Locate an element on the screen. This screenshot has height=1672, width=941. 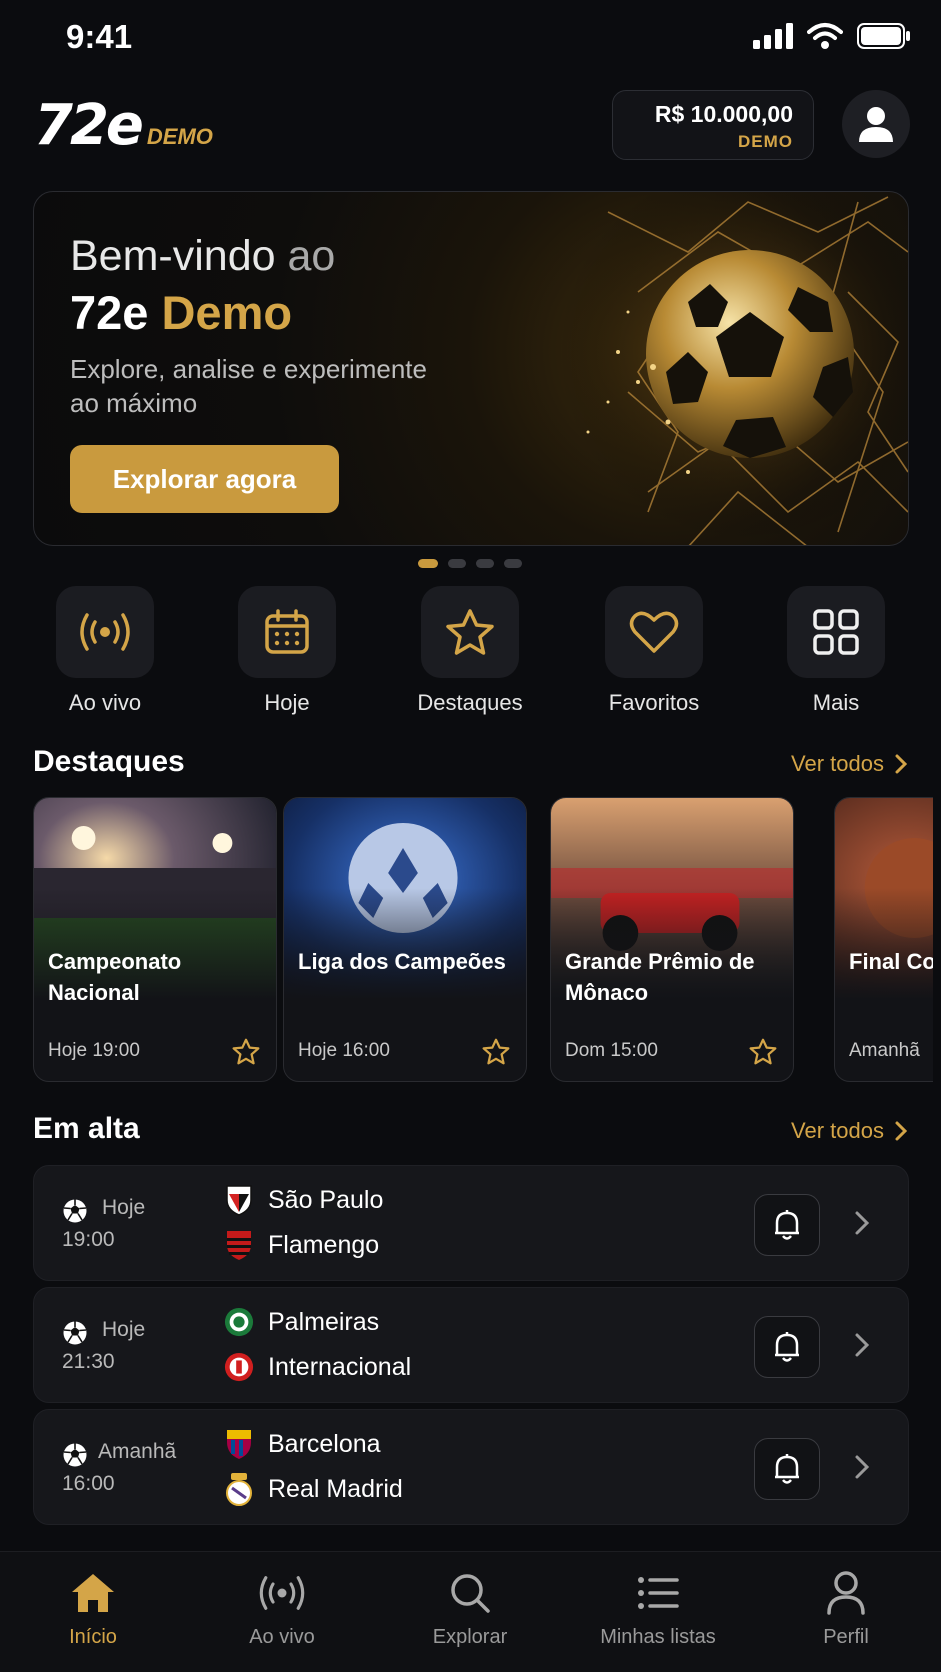
profile-button is located at coordinates (876, 124).